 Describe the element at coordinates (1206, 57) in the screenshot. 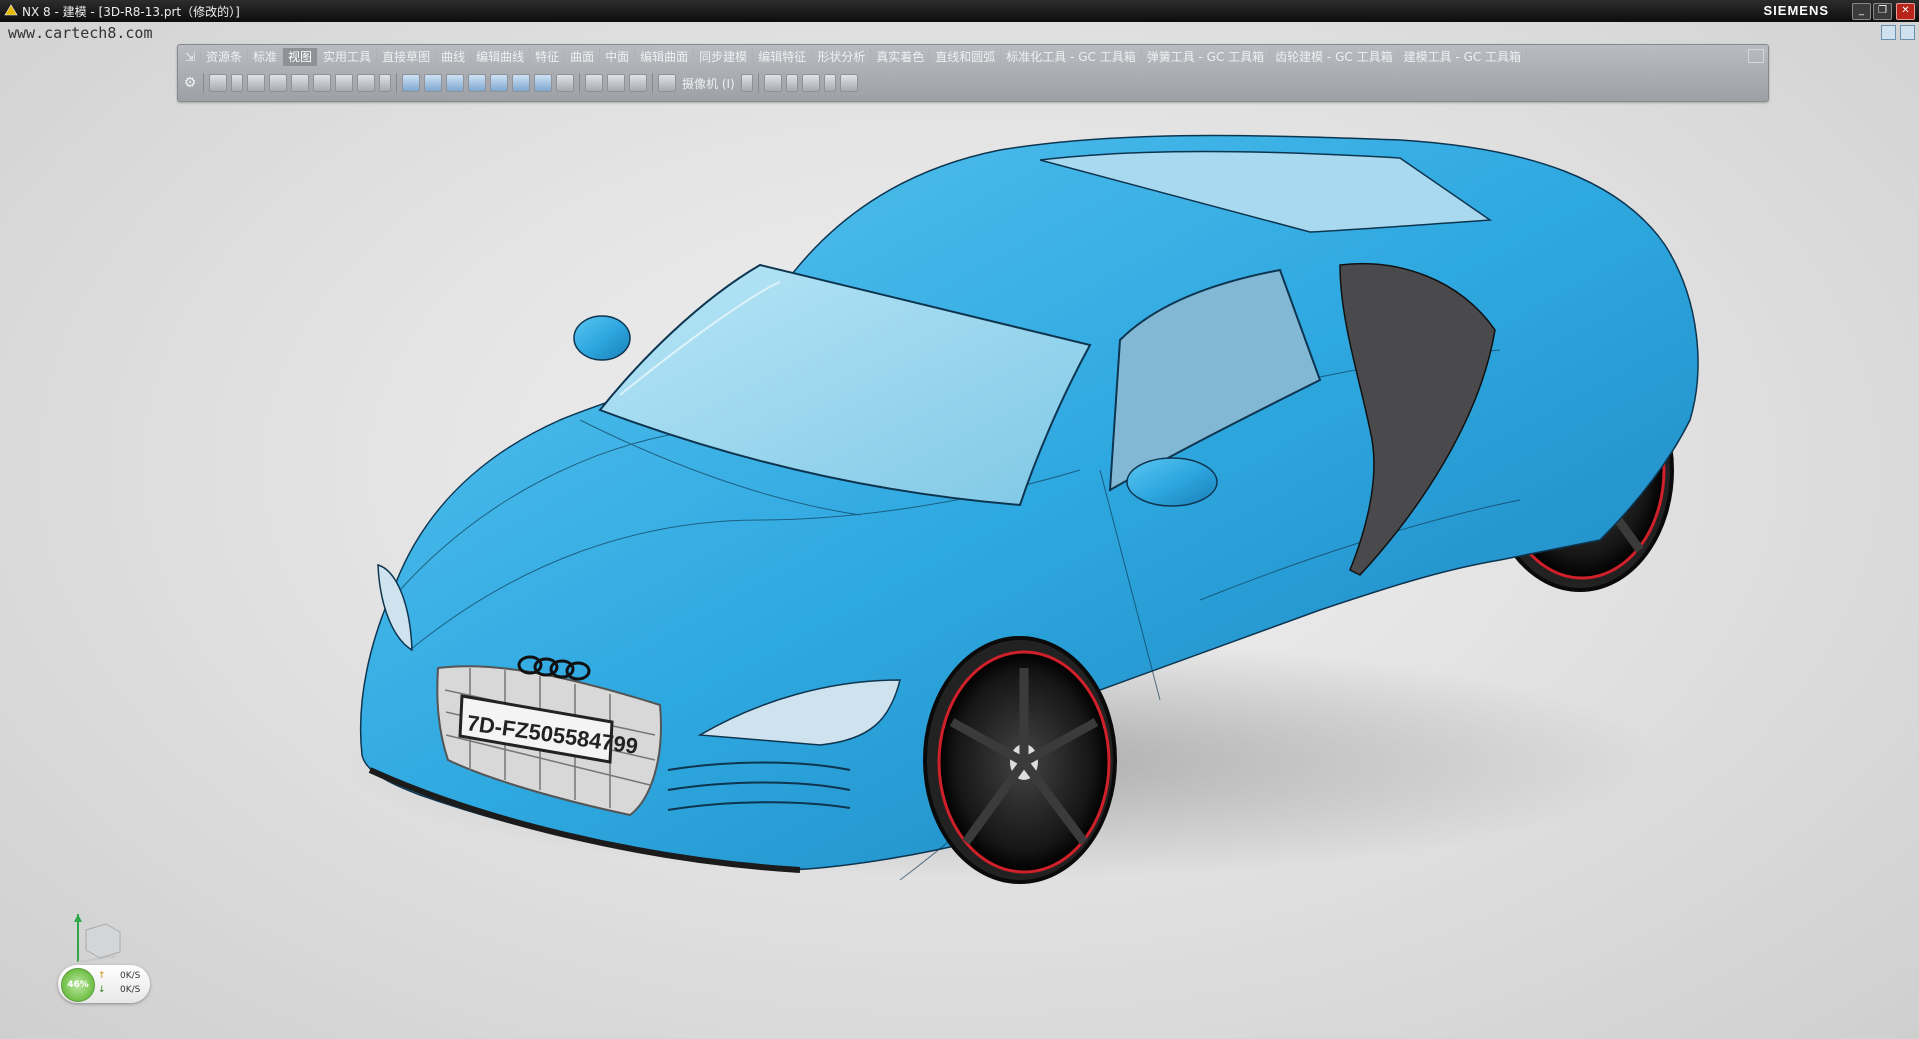

I see `tab-17: 弹簧工具 - GC 工具箱` at that location.